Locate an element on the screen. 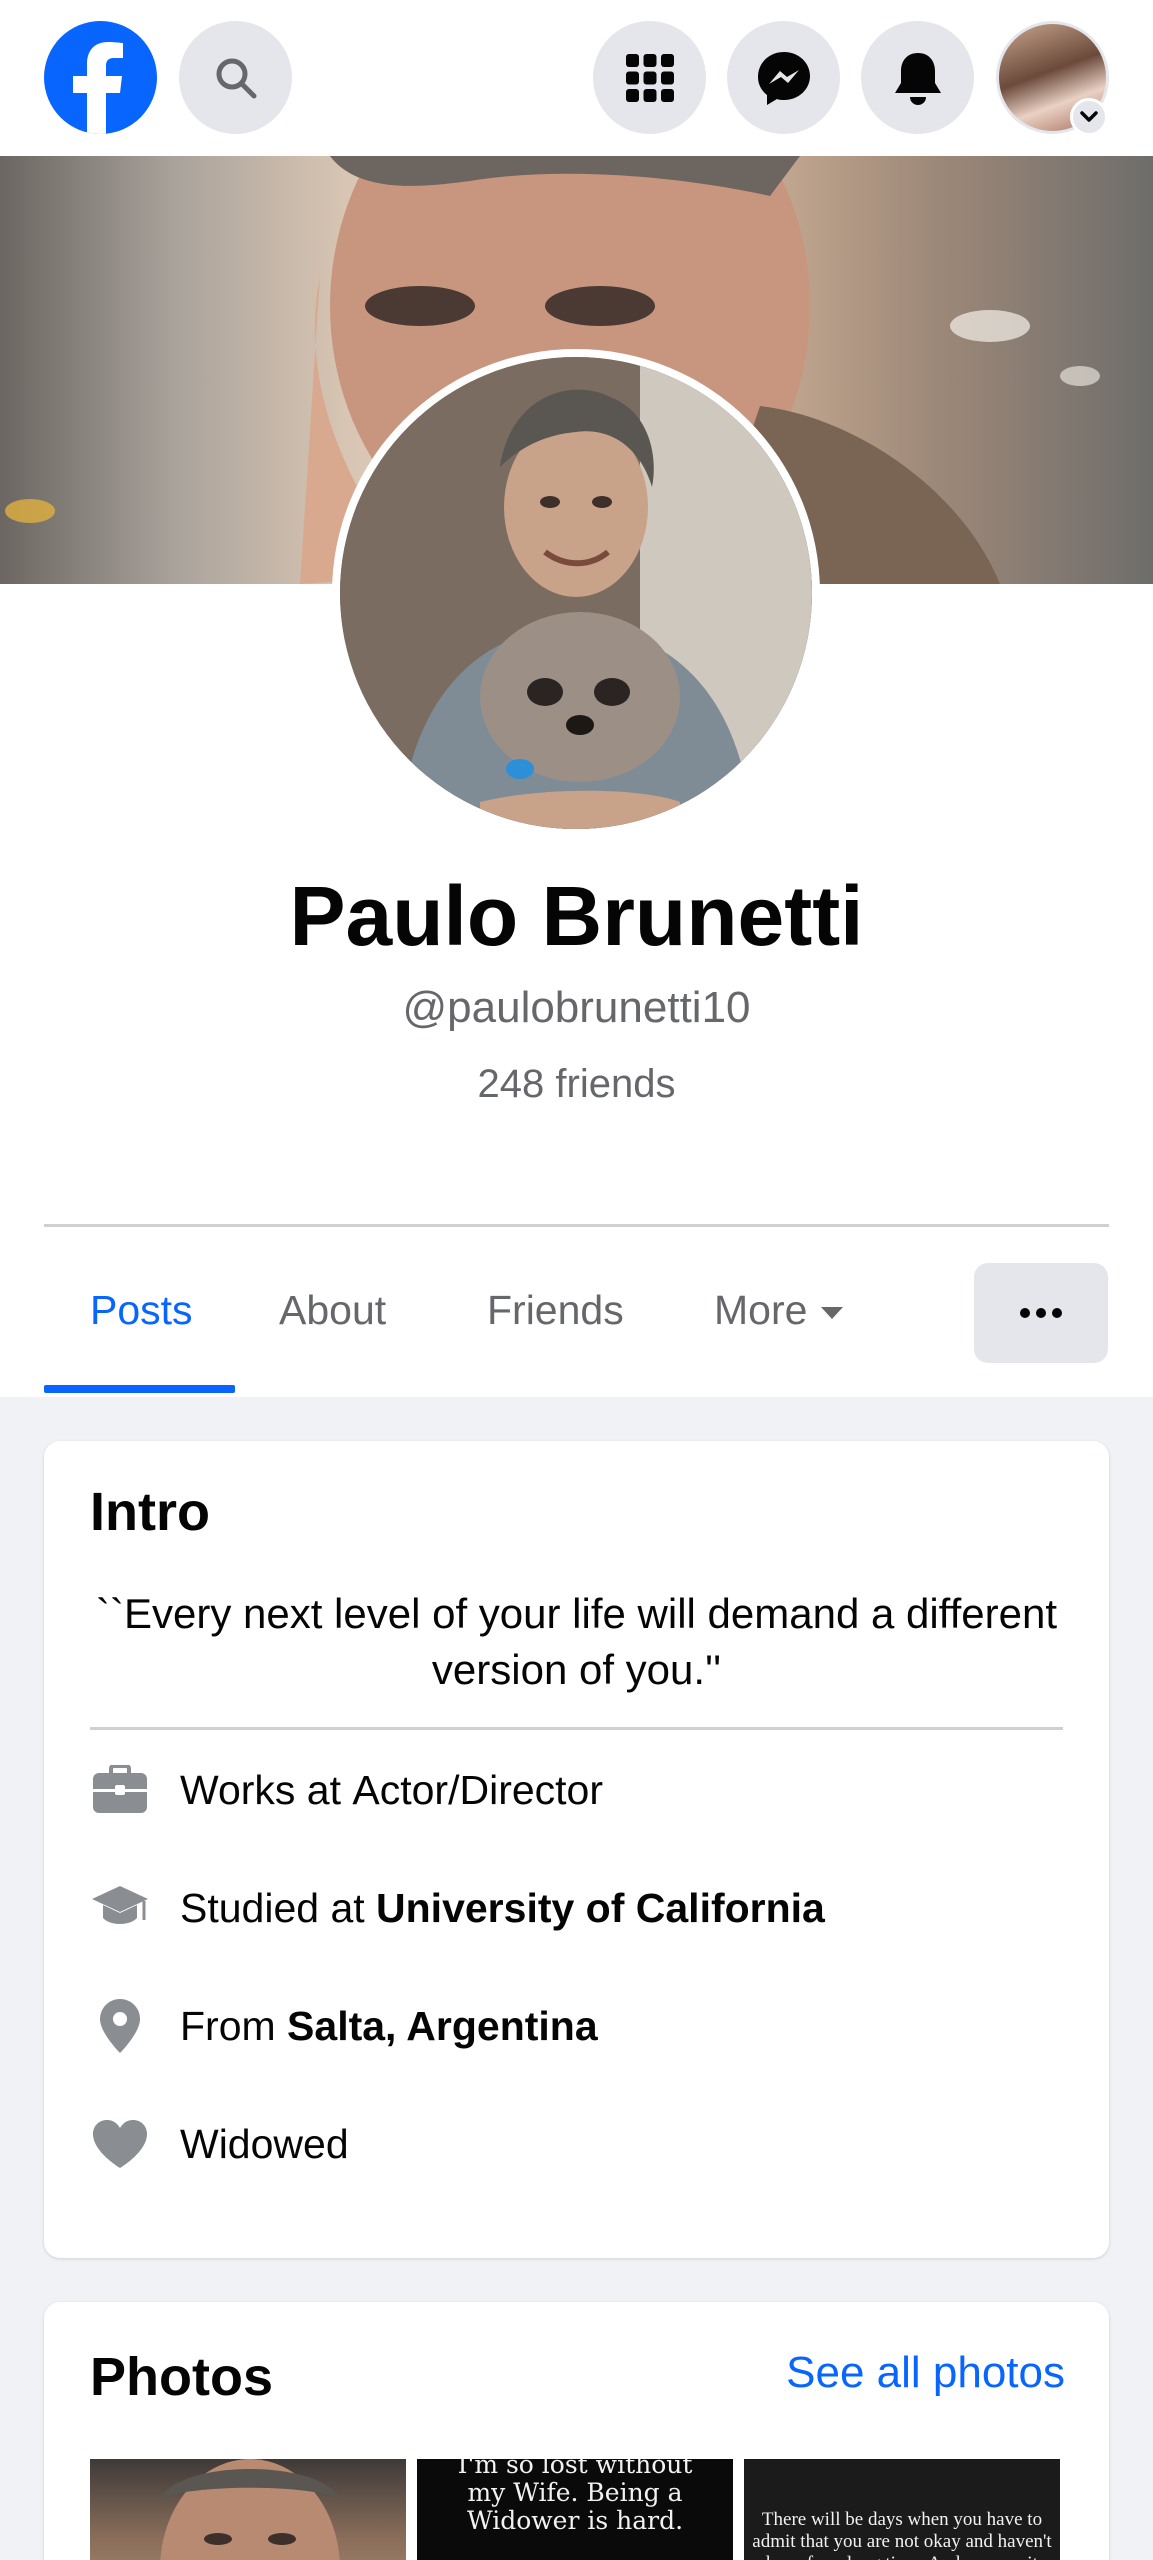  notifications-button is located at coordinates (917, 77).